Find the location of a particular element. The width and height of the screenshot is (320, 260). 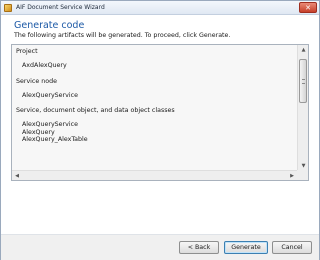

artifact-section-service-node: Service node AlexQueryService is located at coordinates (154, 88).